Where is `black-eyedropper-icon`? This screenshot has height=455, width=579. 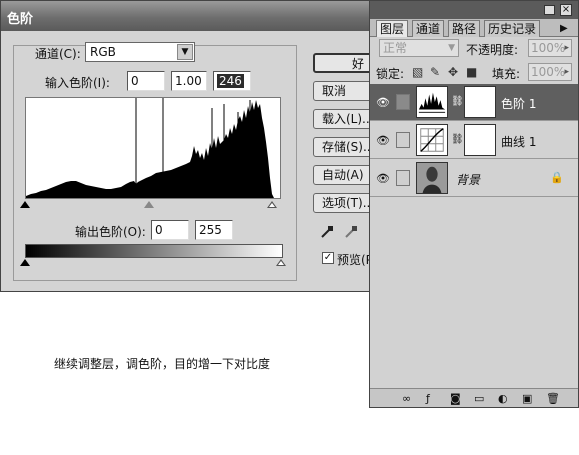 black-eyedropper-icon is located at coordinates (327, 232).